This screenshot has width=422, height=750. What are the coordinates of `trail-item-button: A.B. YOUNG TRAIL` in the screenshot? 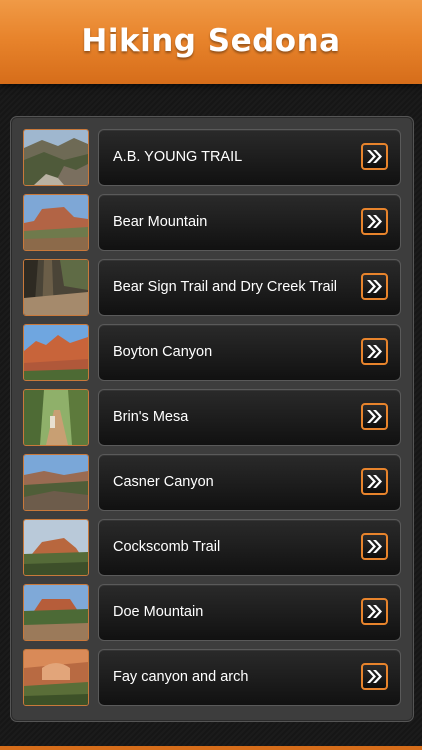 It's located at (249, 157).